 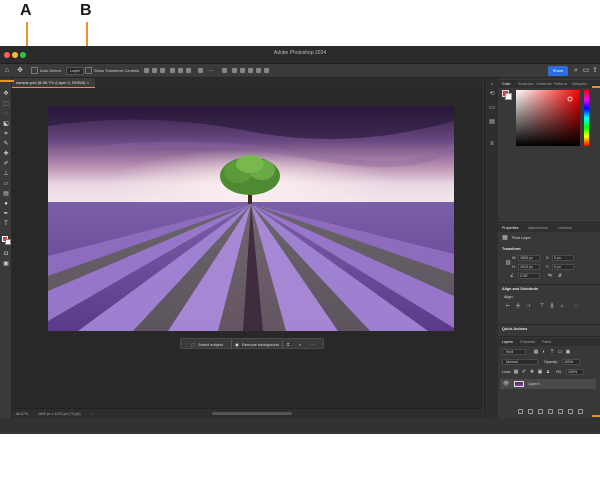 I want to click on new-group-icon, so click(x=560, y=411).